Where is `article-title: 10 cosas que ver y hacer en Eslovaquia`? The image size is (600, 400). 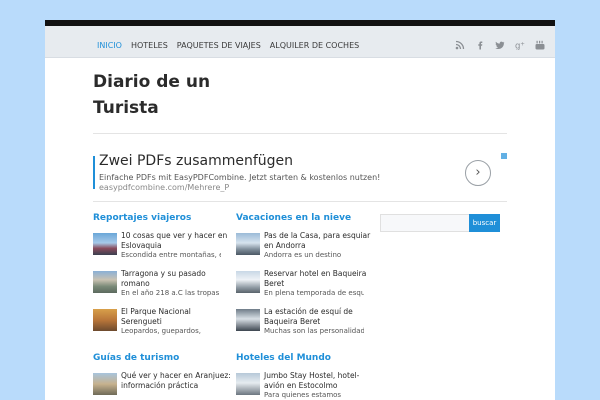
article-title: 10 cosas que ver y hacer en Eslovaquia is located at coordinates (176, 241).